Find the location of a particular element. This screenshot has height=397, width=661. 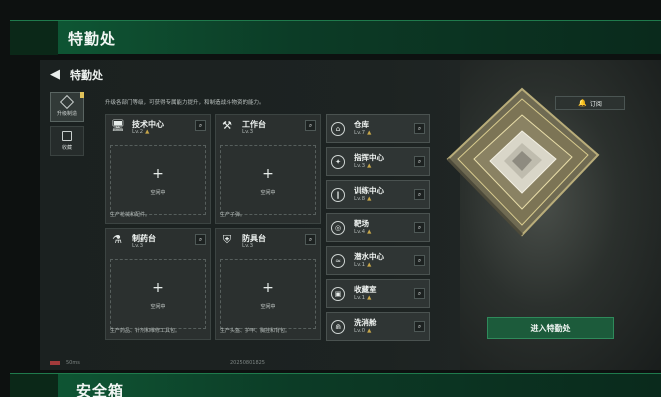

signal-icon is located at coordinates (55, 363).